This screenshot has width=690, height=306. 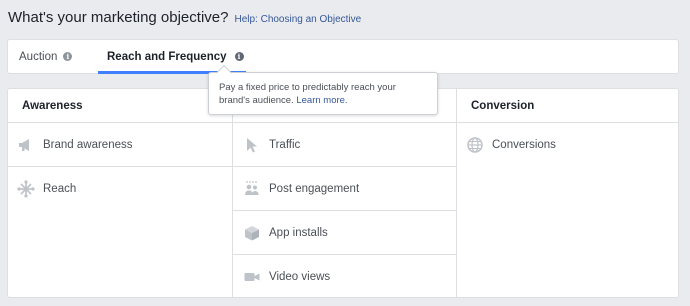 I want to click on objective-label: Video views, so click(x=300, y=277).